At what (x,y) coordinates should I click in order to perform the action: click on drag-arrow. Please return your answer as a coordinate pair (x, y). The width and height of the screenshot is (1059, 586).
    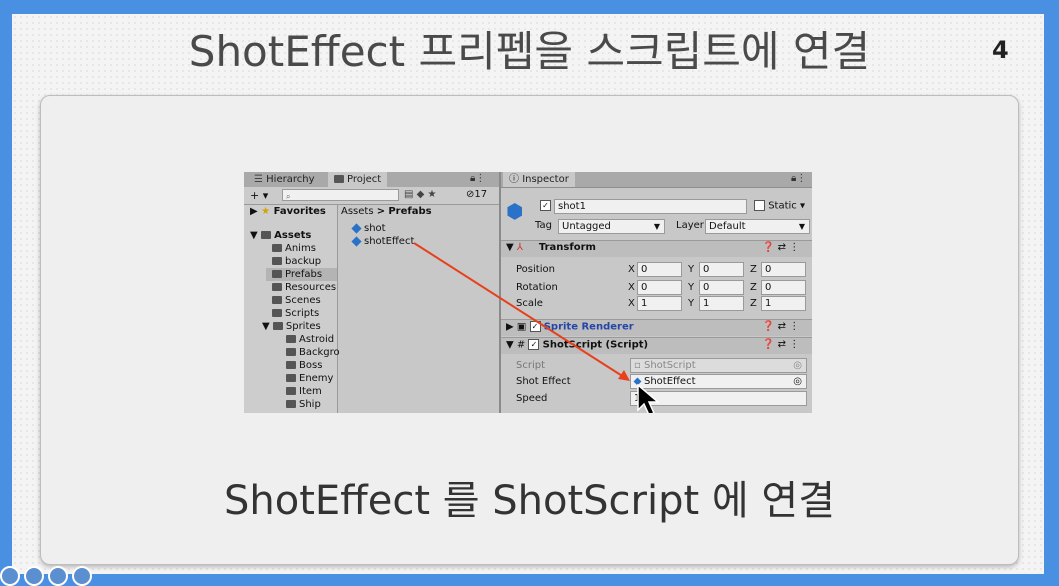
    Looking at the image, I should click on (521, 311).